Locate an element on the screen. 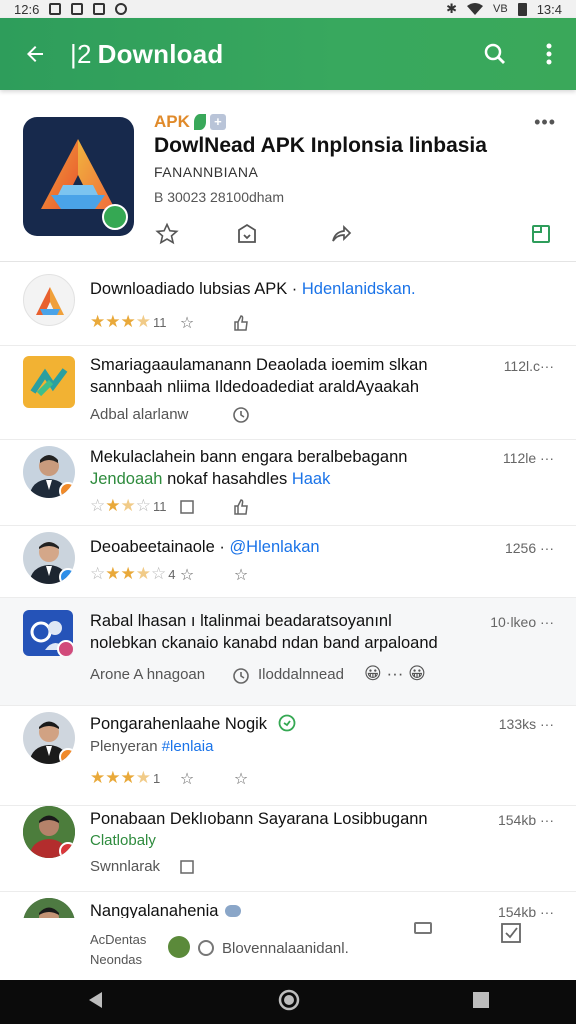 The image size is (576, 1024). row-subtitle: Plenyeran #lenlaia is located at coordinates (152, 746).